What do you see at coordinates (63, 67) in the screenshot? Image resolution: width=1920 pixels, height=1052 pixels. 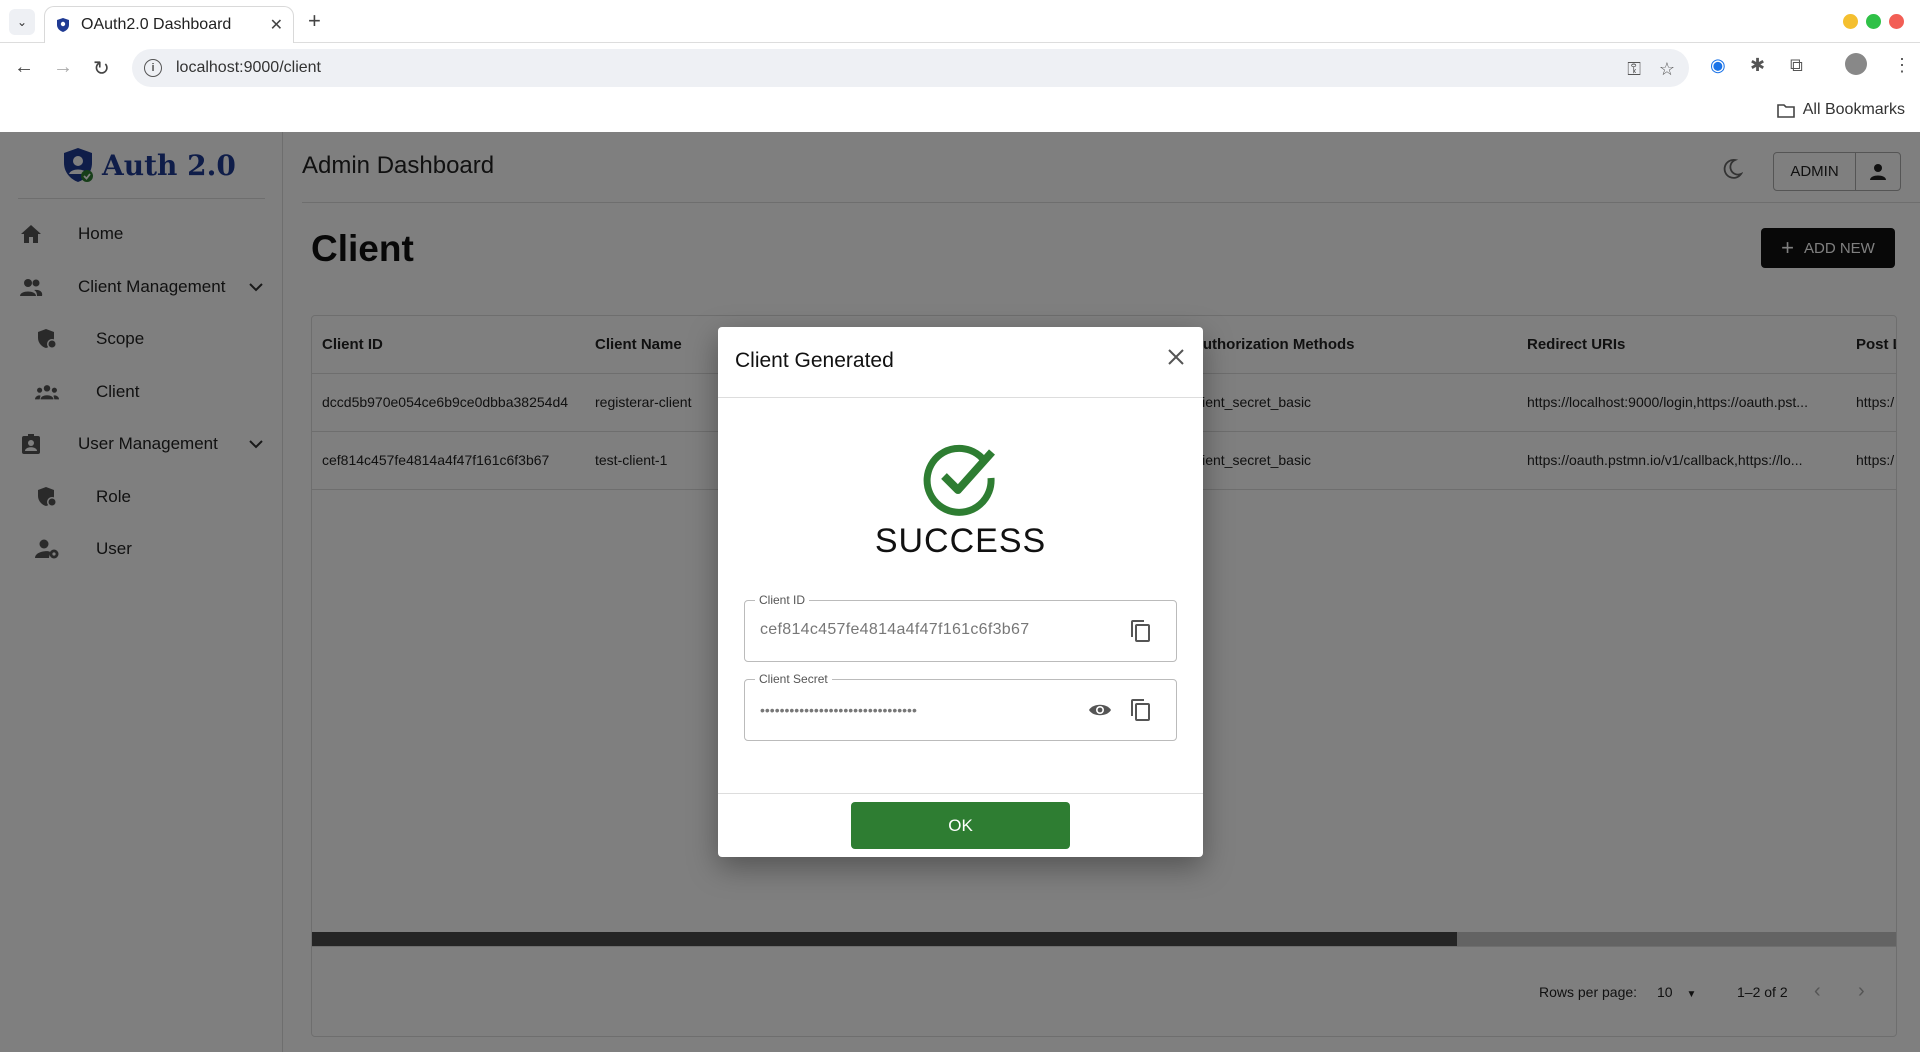 I see `forward-icon: →` at bounding box center [63, 67].